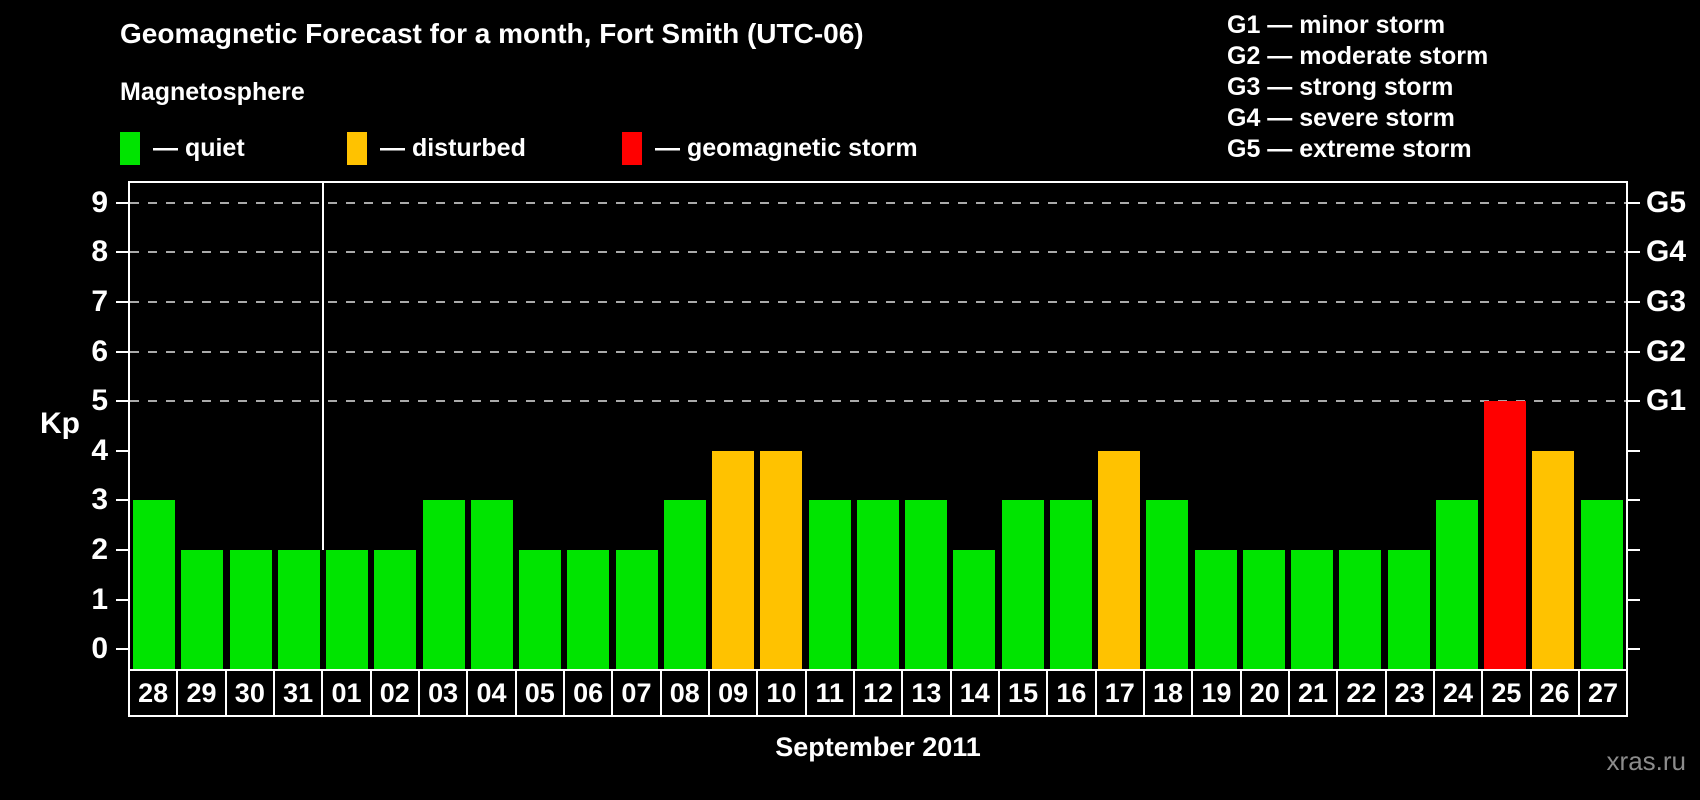 This screenshot has height=800, width=1700. I want to click on x-axis-day-label: 06, so click(586, 693).